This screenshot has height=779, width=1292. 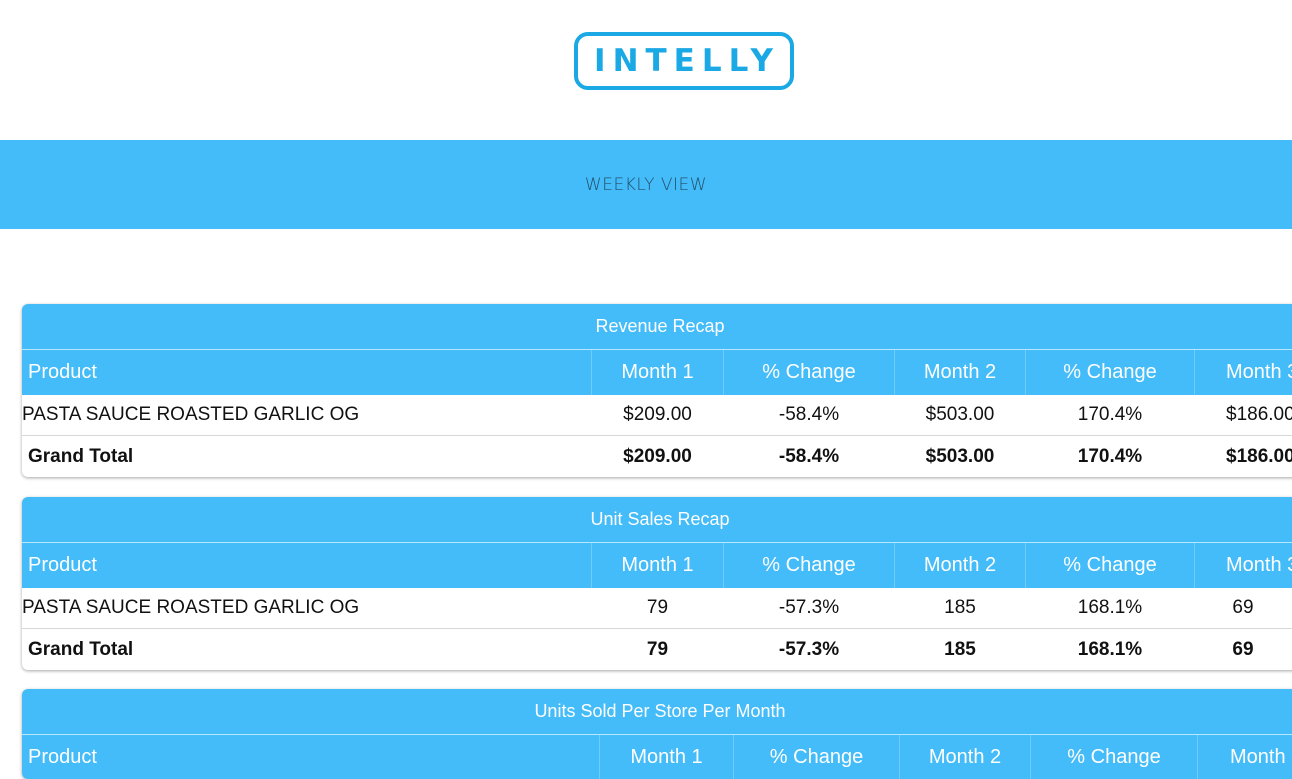 I want to click on intelly-logo: INTELLY, so click(x=684, y=61).